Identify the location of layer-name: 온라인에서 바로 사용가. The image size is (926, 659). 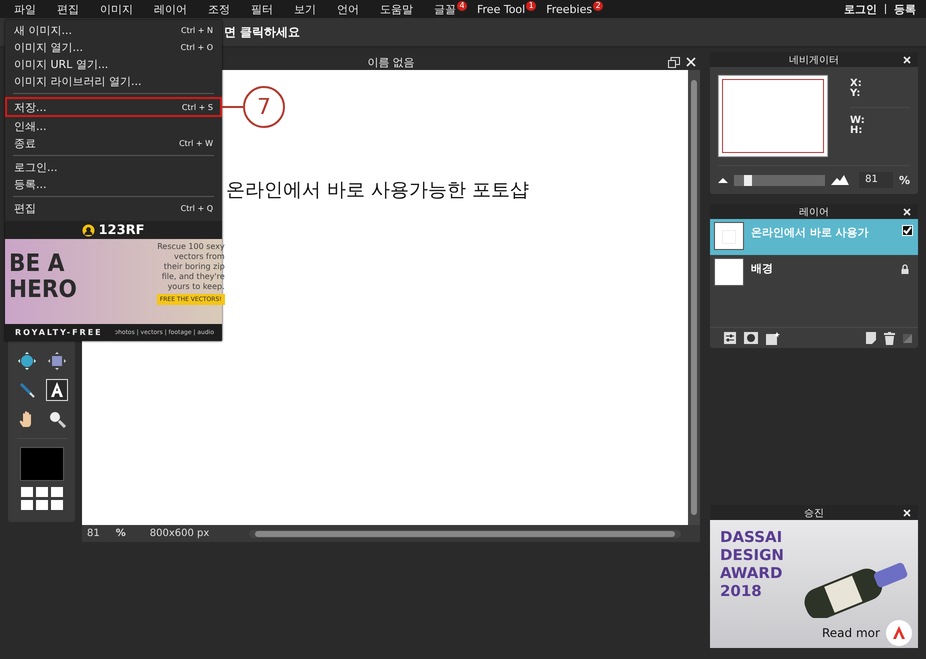
(810, 232).